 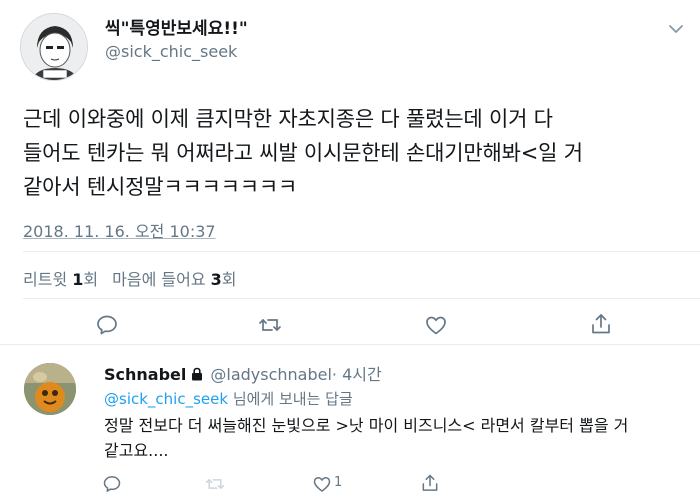 I want to click on reply-to-mention: @sick_chic_seek, so click(x=166, y=399).